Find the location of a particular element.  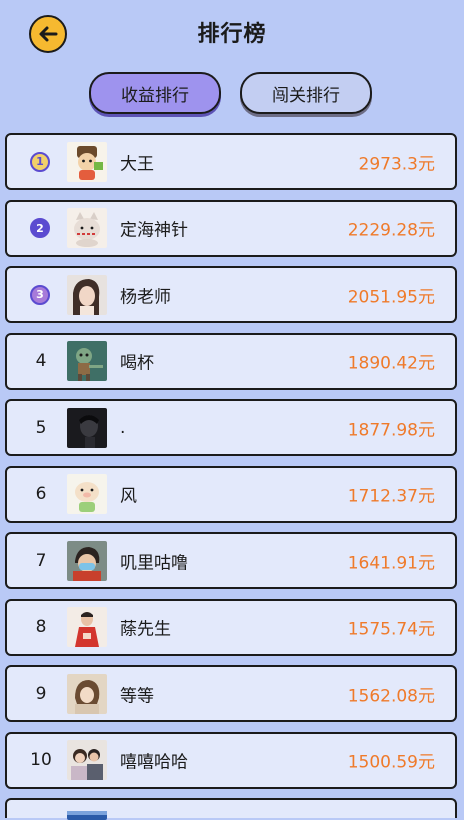

gold-medal-icon: 1 is located at coordinates (40, 161).